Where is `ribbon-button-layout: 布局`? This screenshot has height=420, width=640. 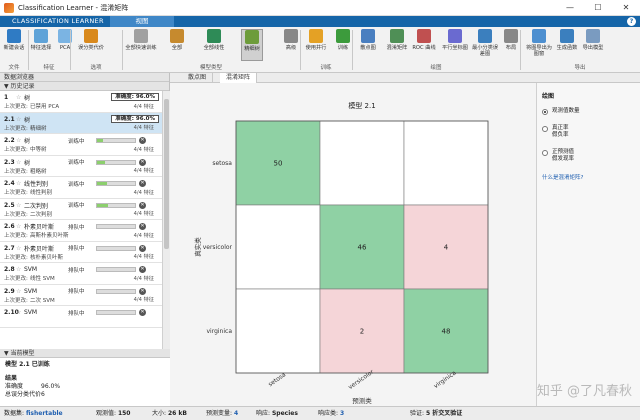
ribbon-button-layout: 布局 is located at coordinates (511, 45).